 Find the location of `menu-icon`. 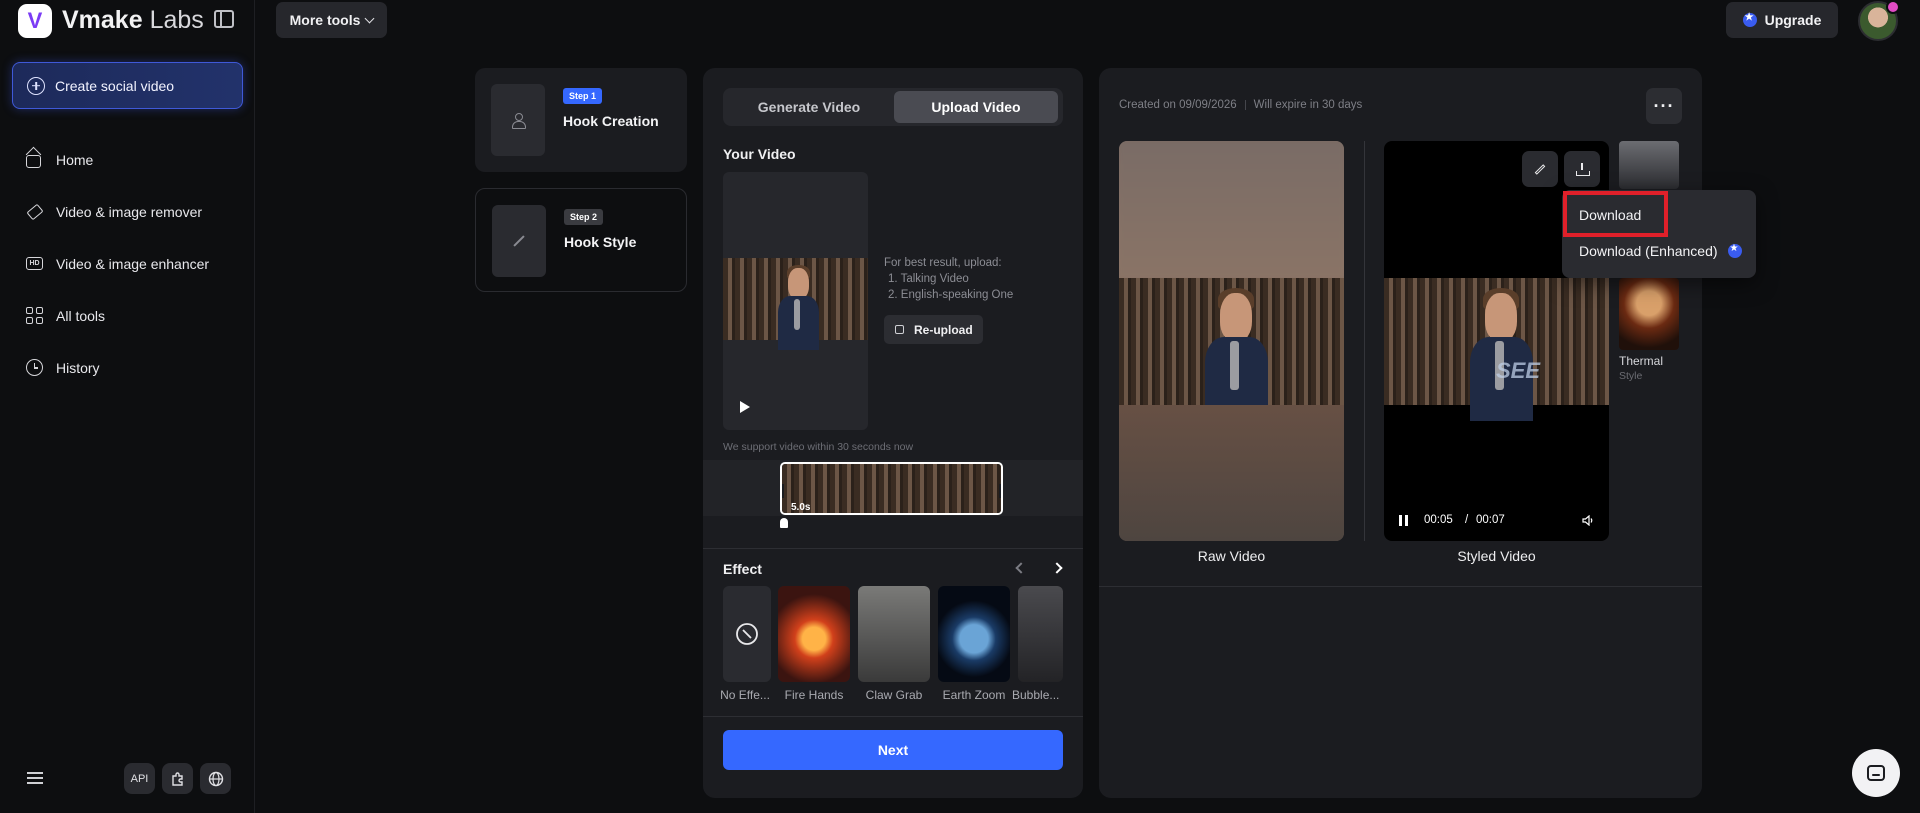

menu-icon is located at coordinates (35, 778).